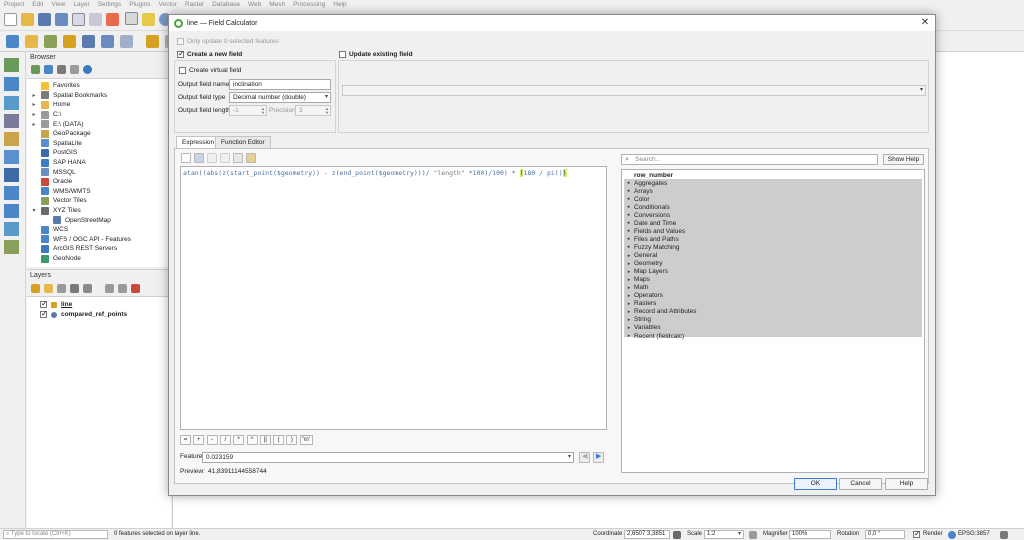 The width and height of the screenshot is (1024, 540). What do you see at coordinates (81, 240) in the screenshot?
I see `browser-item: WFS / OGC API - Features` at bounding box center [81, 240].